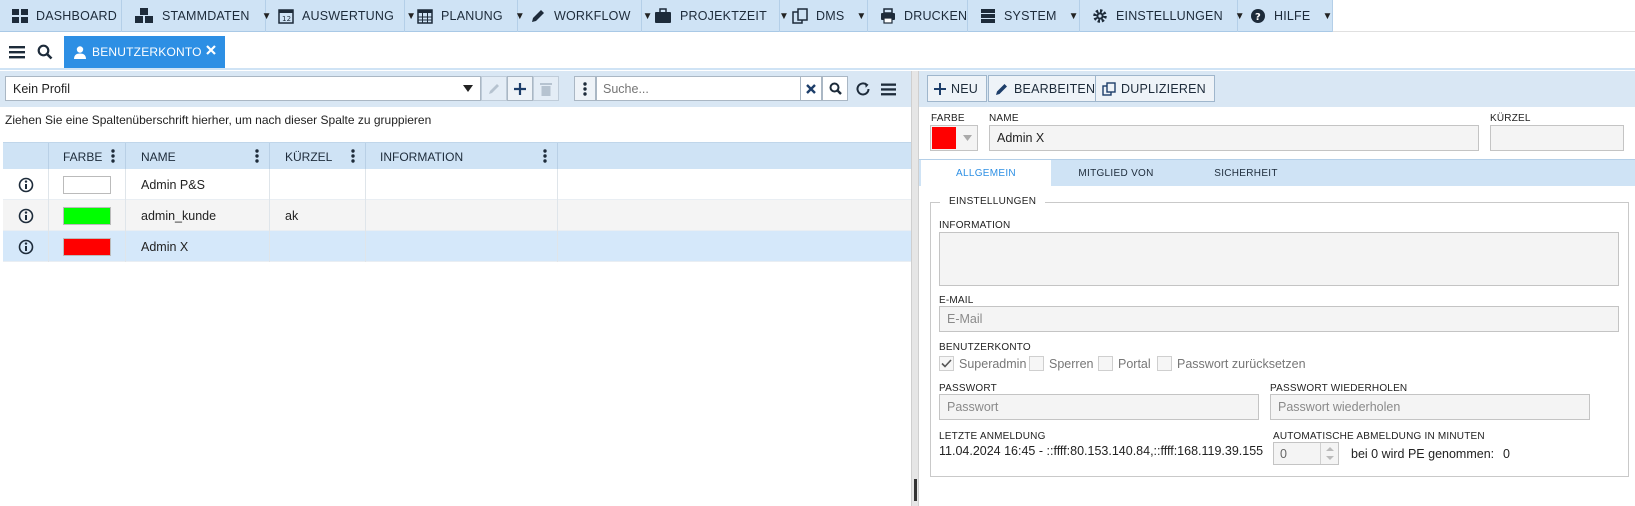 This screenshot has height=506, width=1635. I want to click on nav-planung: PLANUNG ▼, so click(465, 16).